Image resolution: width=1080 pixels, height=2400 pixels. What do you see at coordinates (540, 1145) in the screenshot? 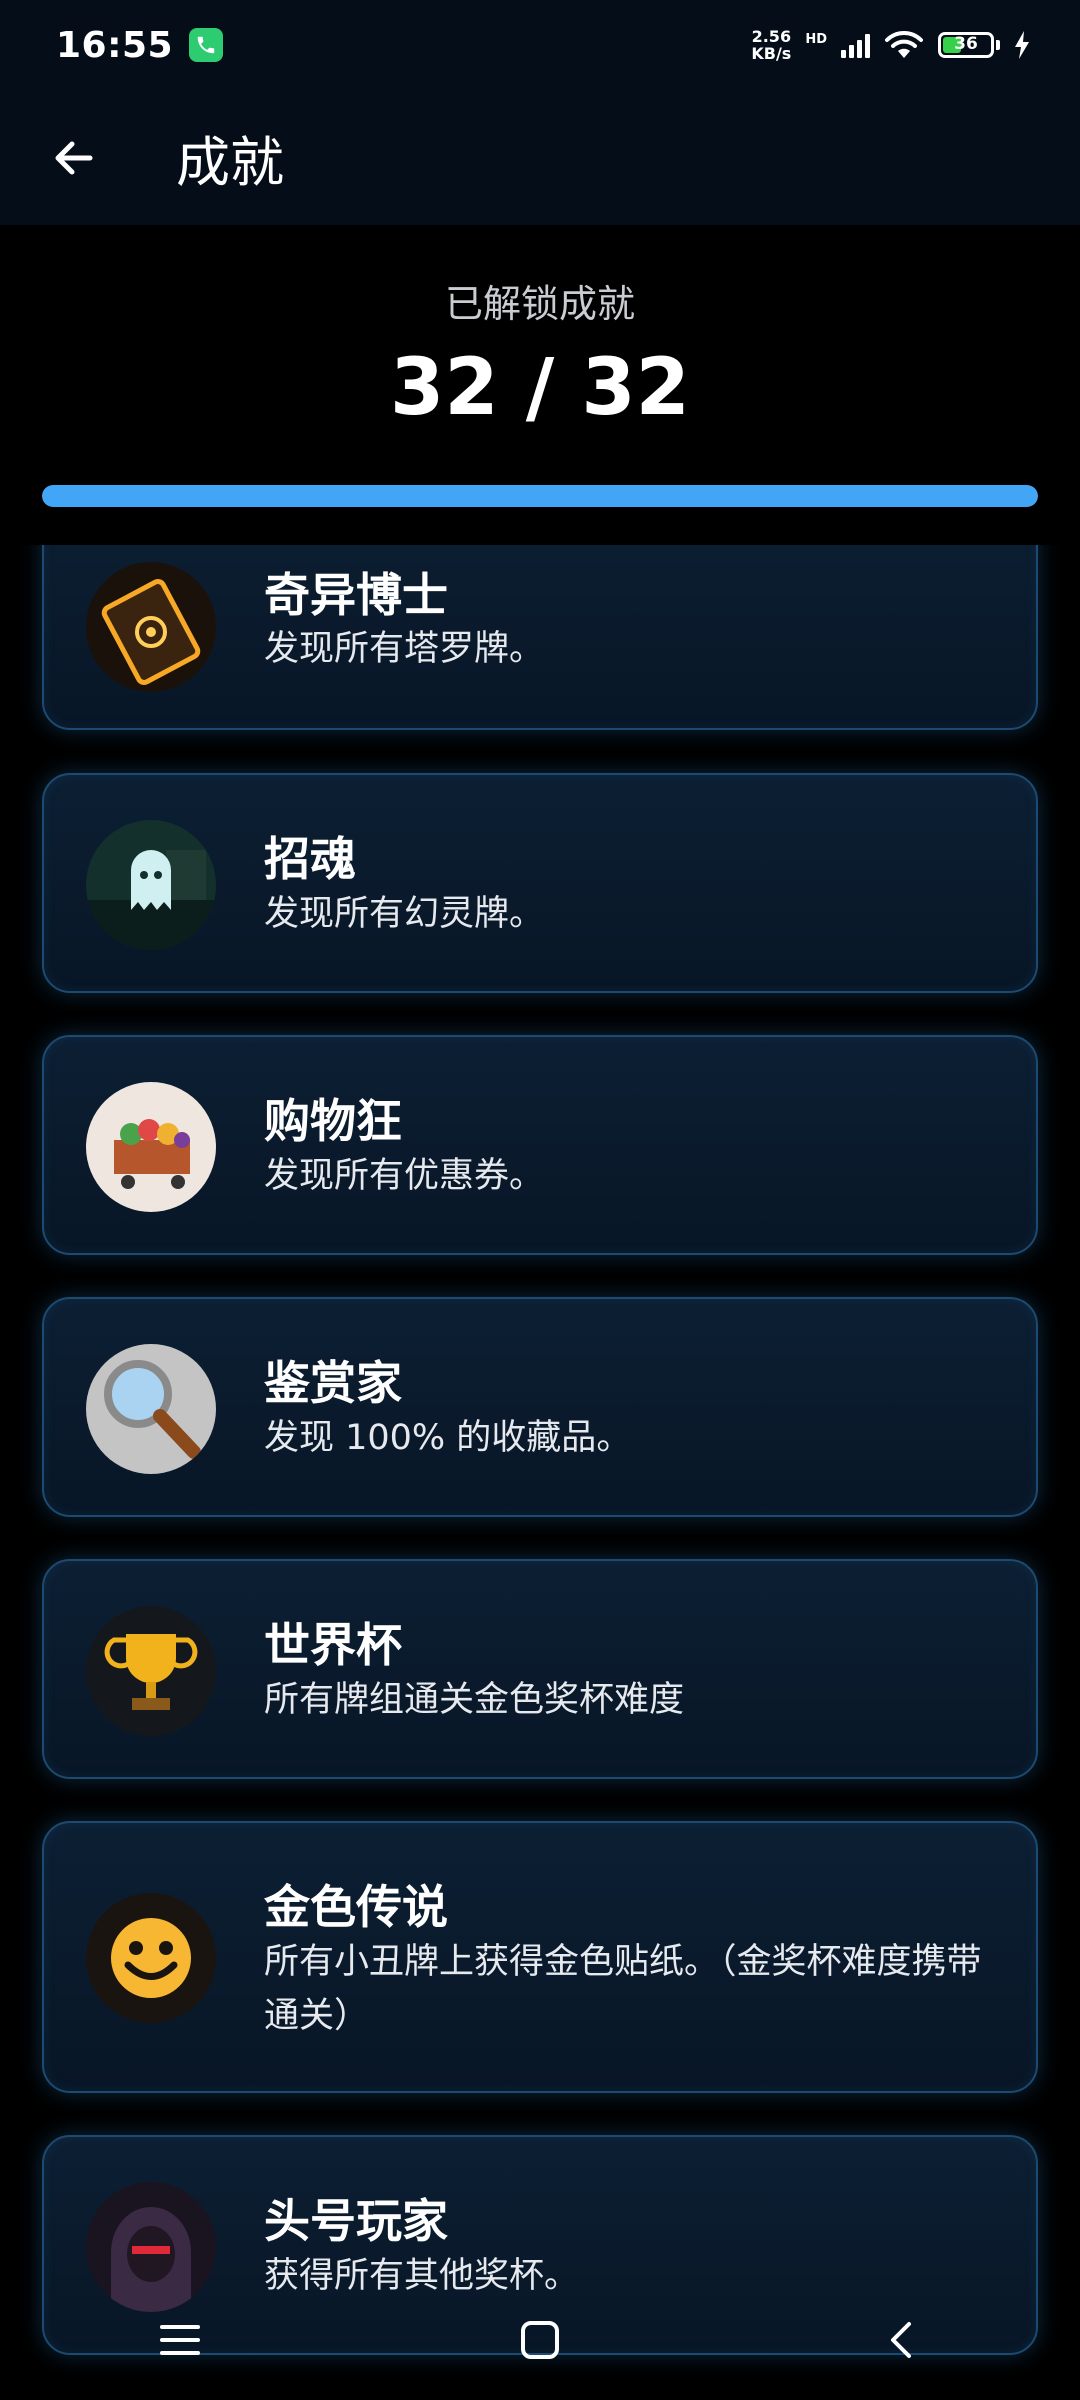
I see `achievement-card: 购物狂 发现所有优惠券。` at bounding box center [540, 1145].